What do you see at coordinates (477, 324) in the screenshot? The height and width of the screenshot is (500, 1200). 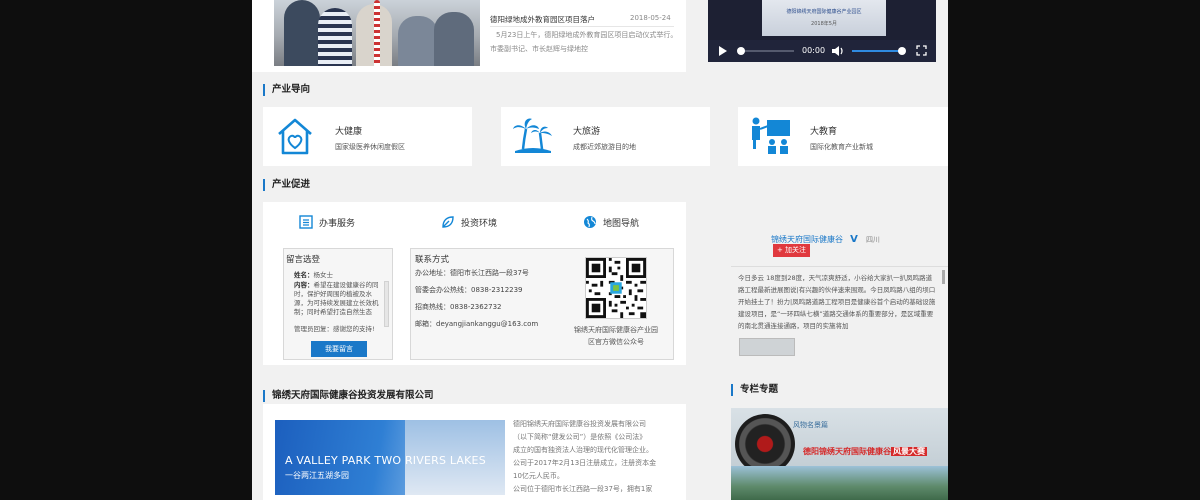 I see `contact-email: 邮箱：deyangjiankanggu@163.com` at bounding box center [477, 324].